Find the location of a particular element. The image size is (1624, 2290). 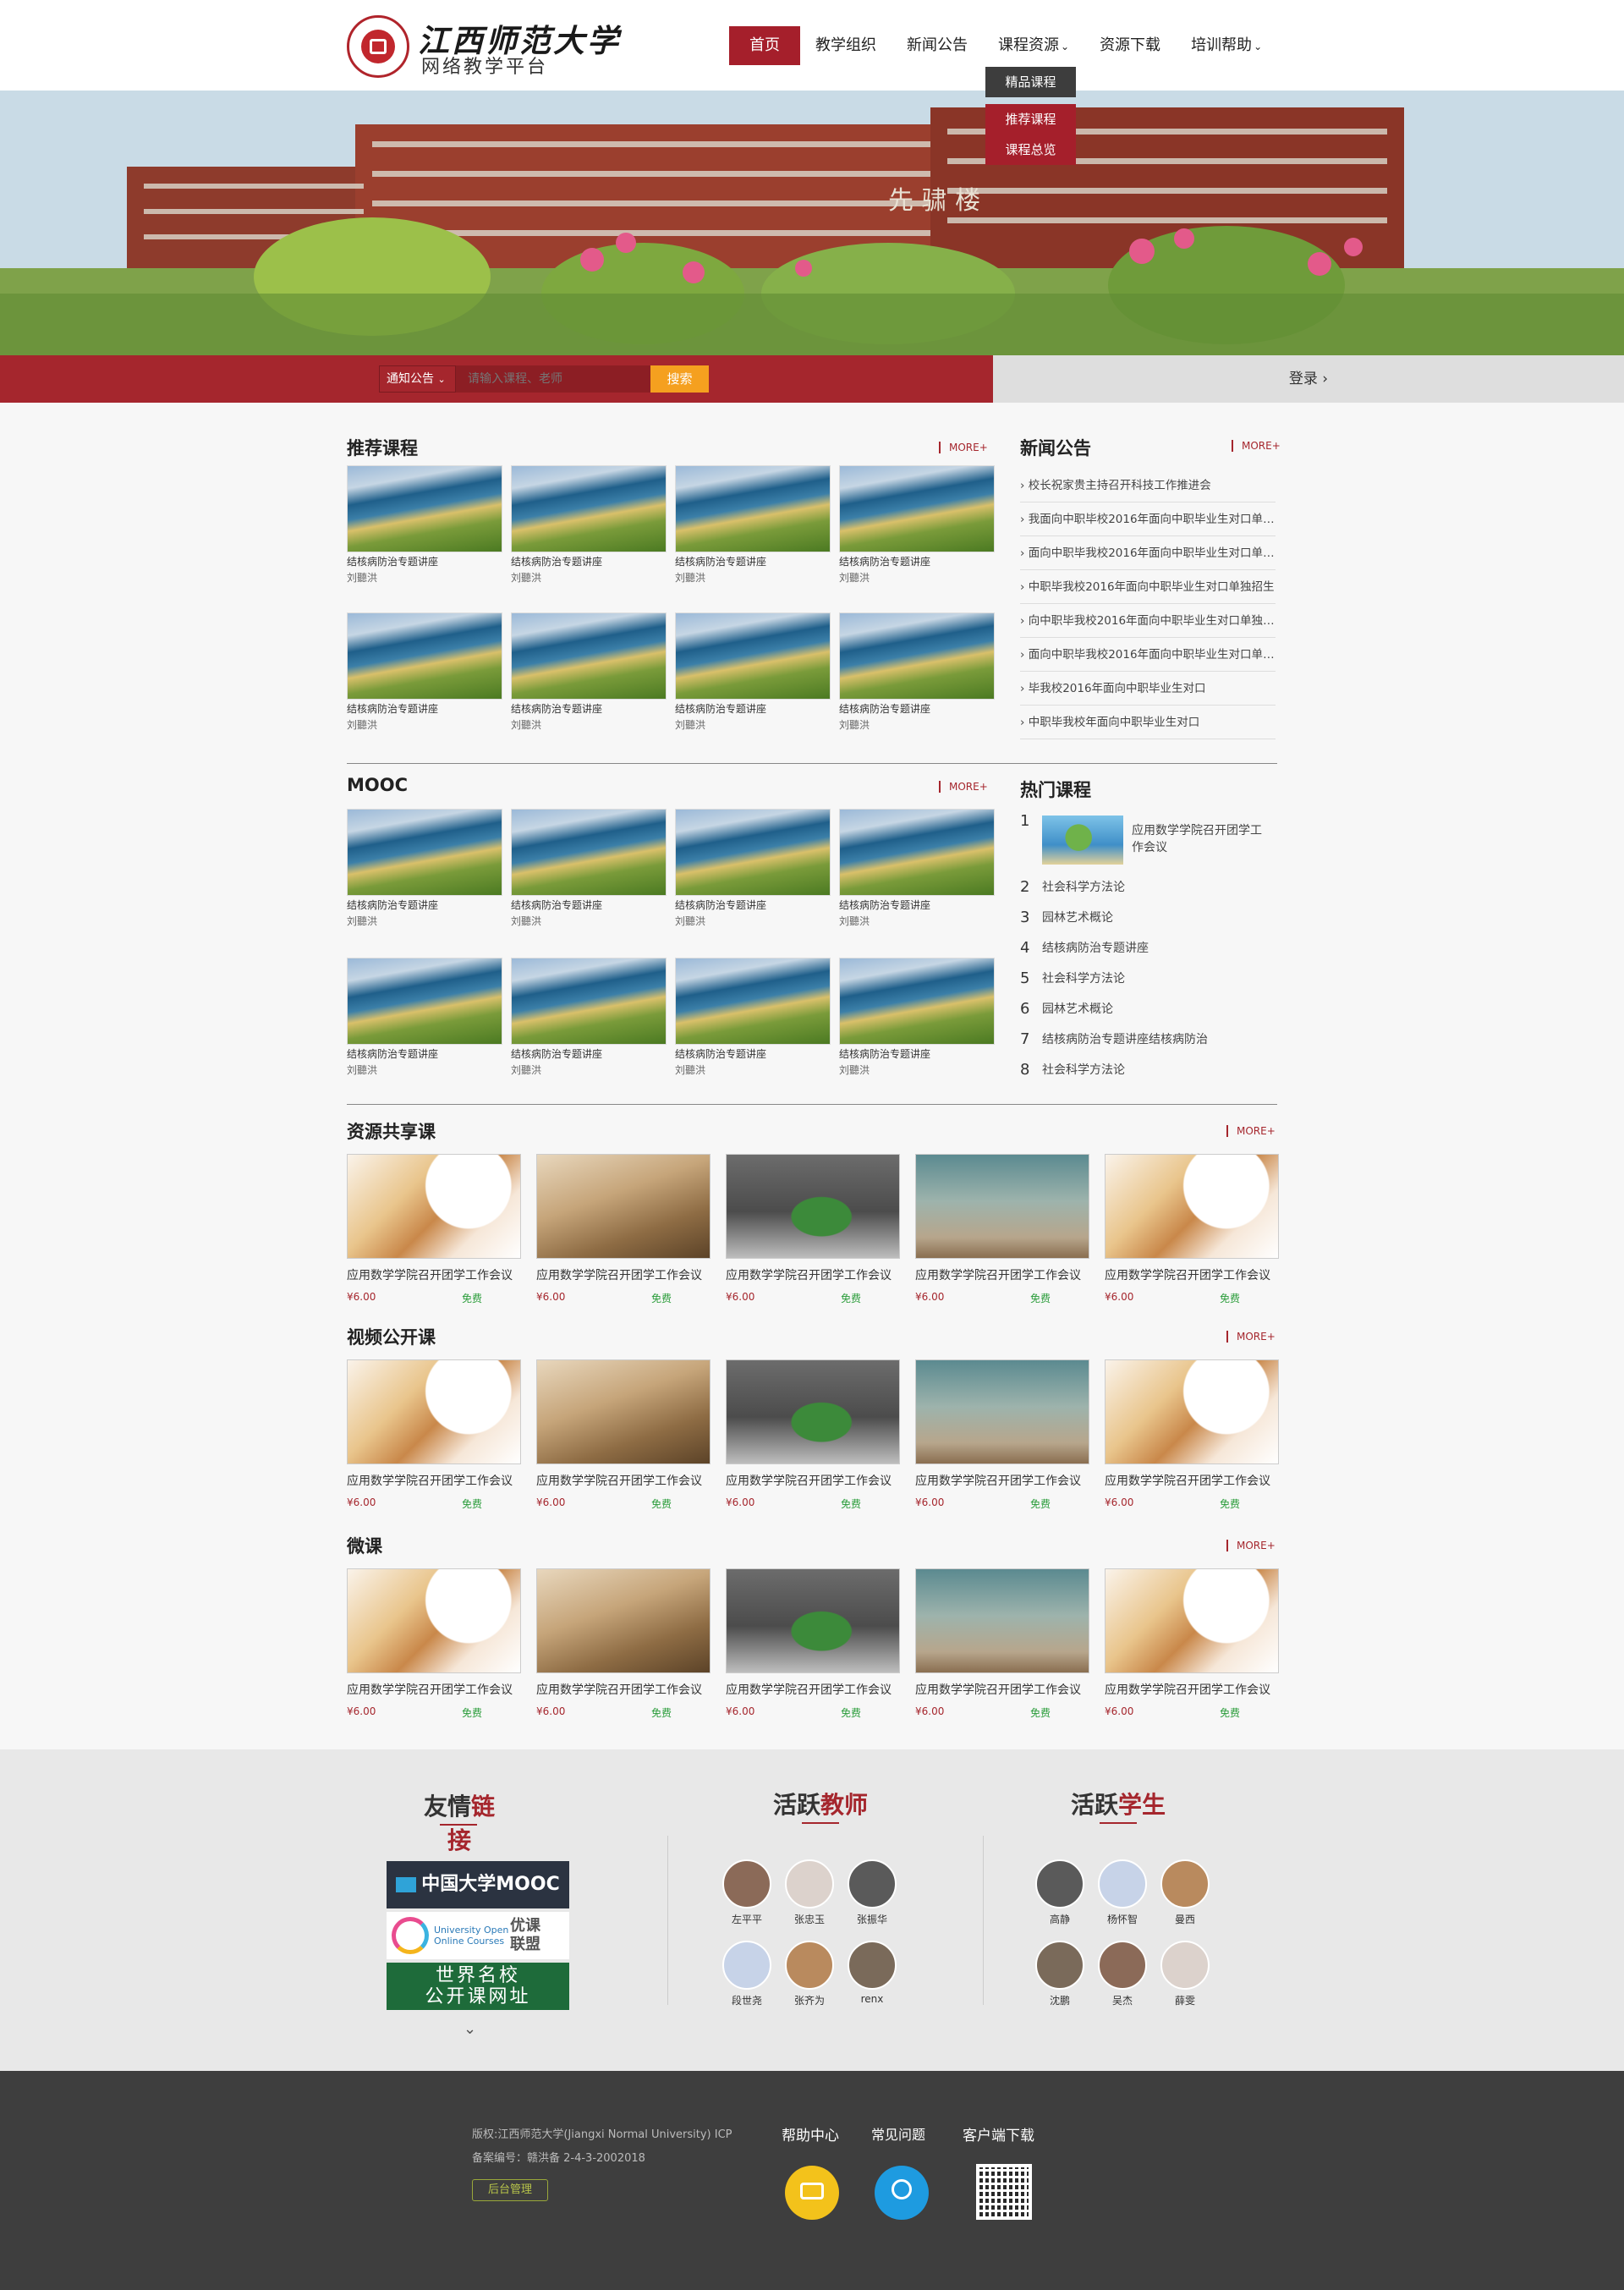

user-name: 张振华 is located at coordinates (872, 1919).